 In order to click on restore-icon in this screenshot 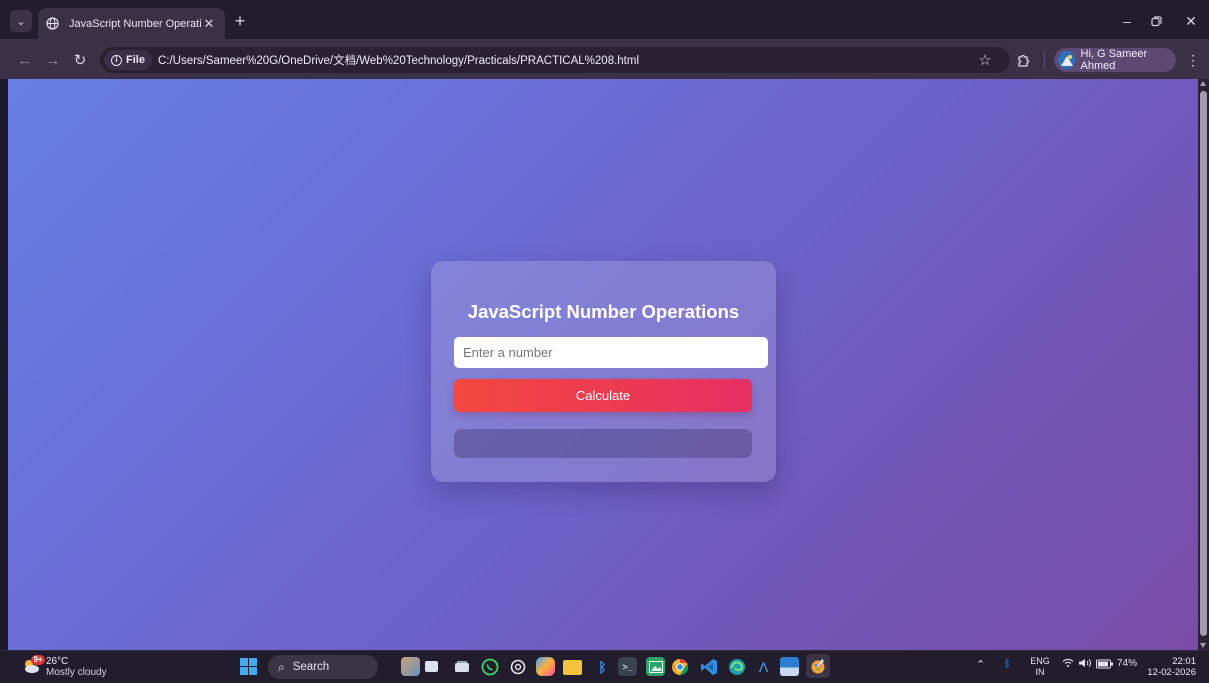, I will do `click(1156, 21)`.